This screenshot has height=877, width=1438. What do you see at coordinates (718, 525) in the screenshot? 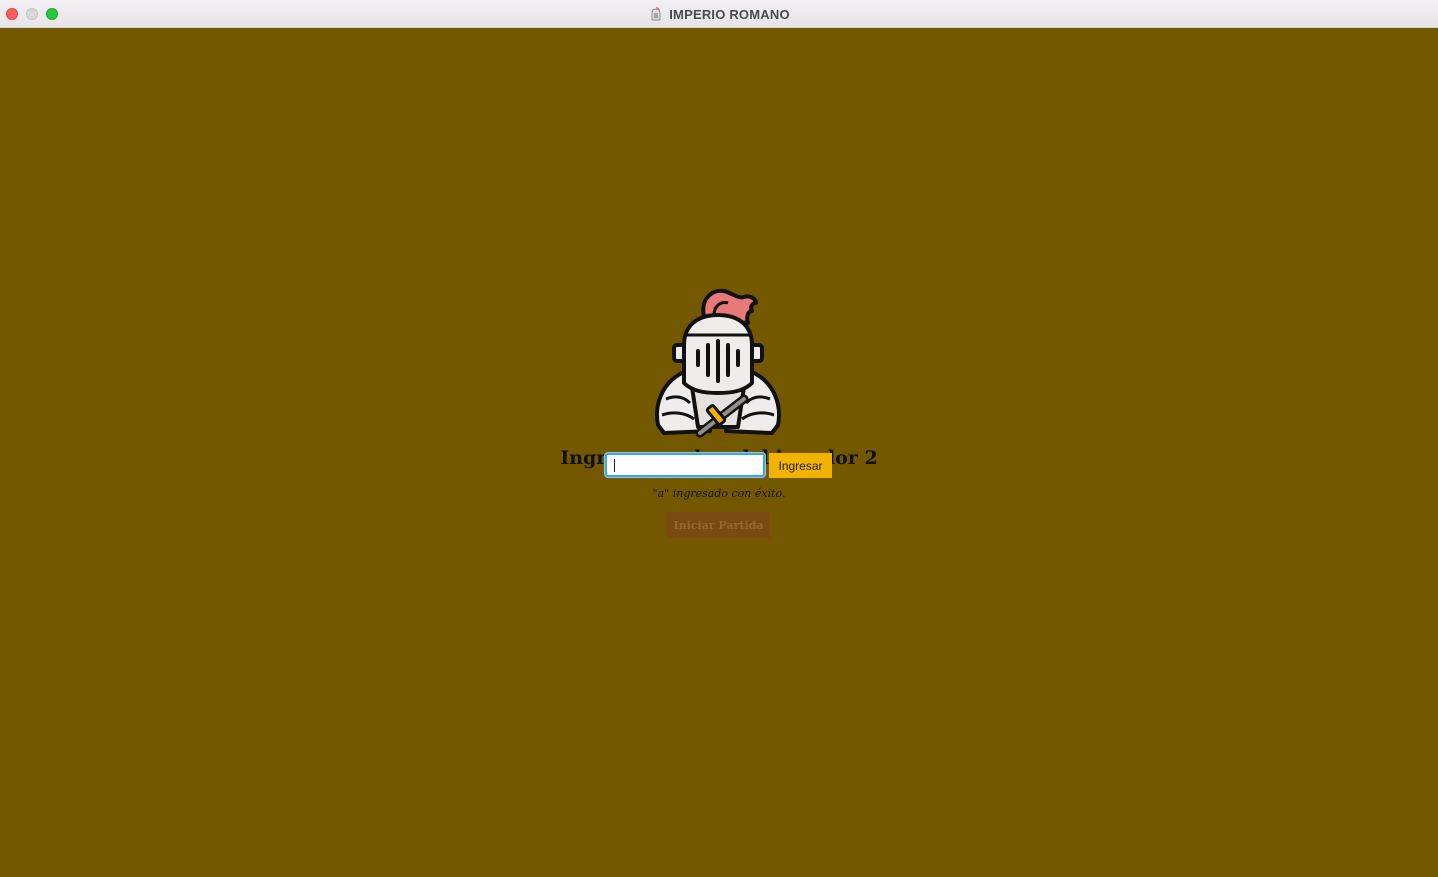
I see `start-game-button: Iniciar Partida` at bounding box center [718, 525].